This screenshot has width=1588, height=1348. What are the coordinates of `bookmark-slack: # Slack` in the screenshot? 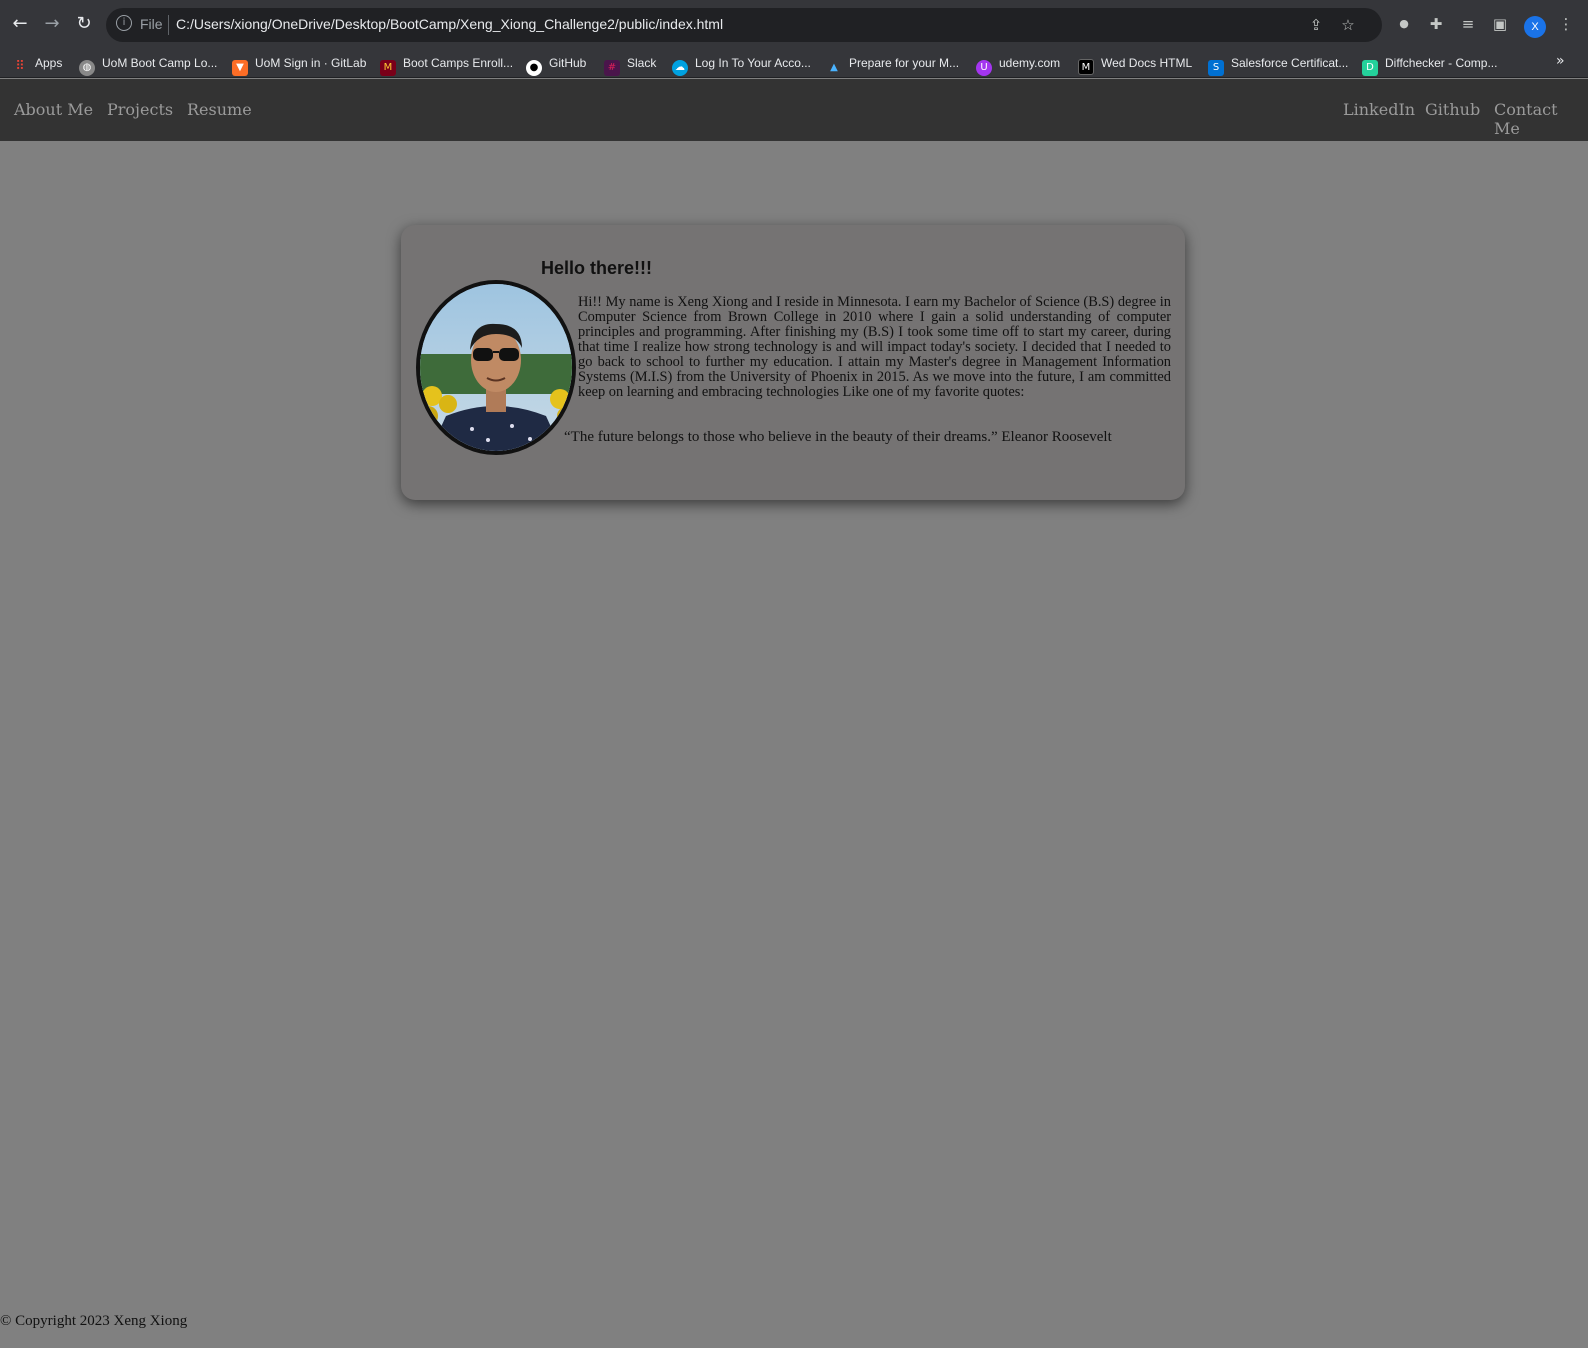 It's located at (630, 64).